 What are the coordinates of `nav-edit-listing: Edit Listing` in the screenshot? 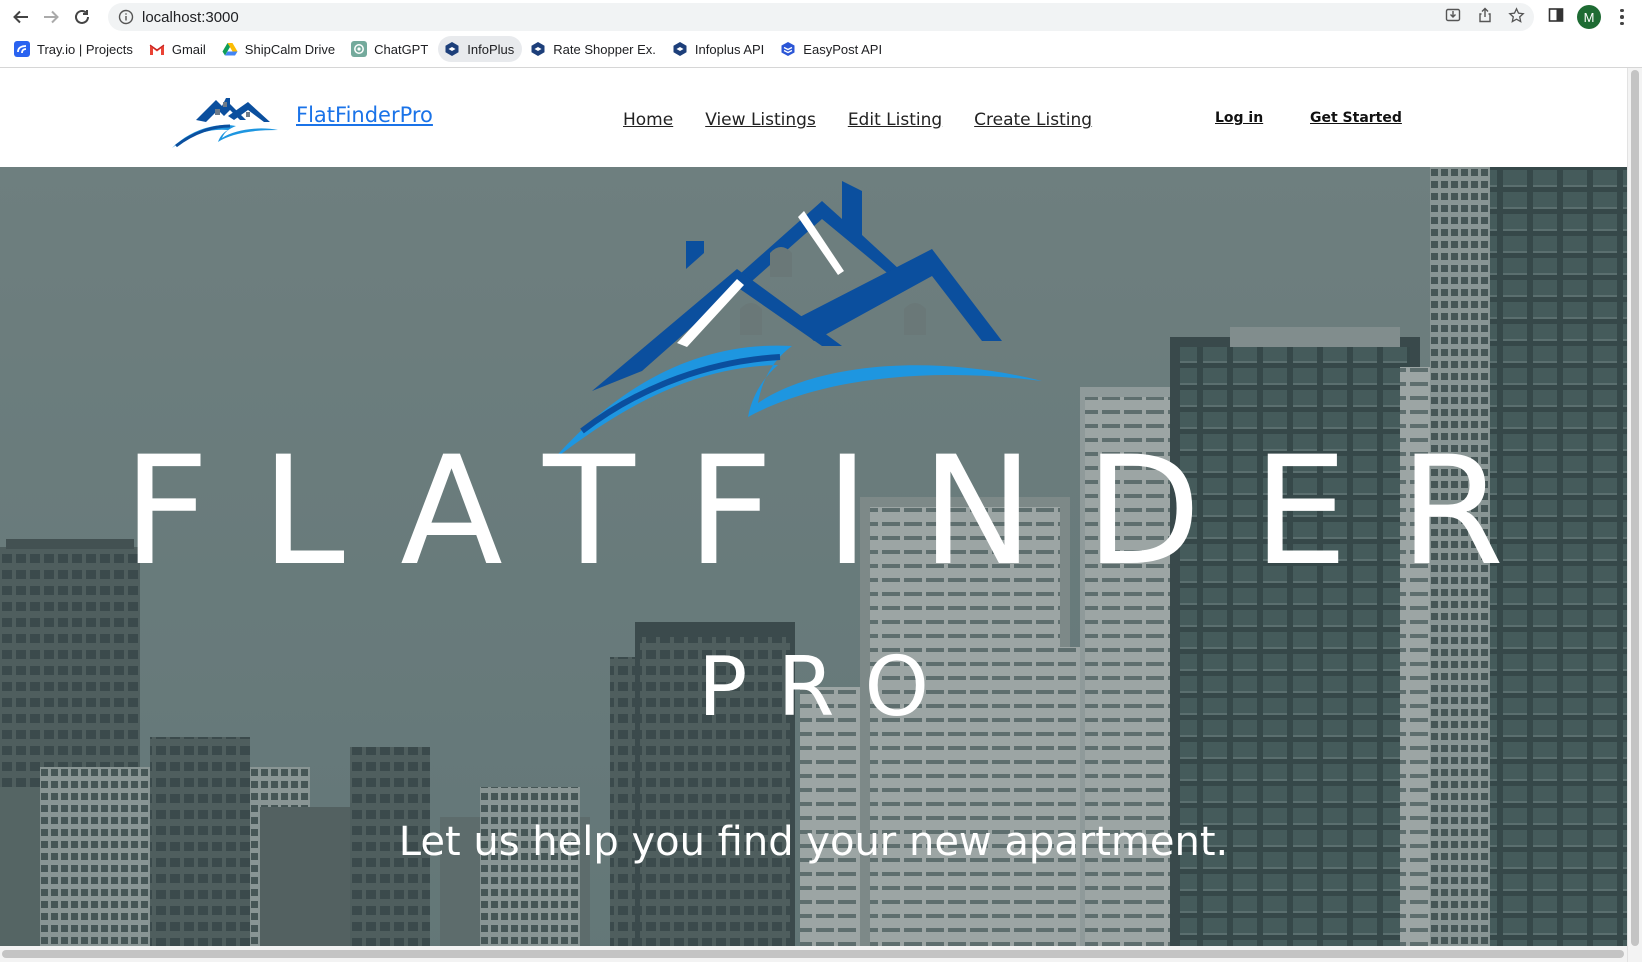 It's located at (895, 120).